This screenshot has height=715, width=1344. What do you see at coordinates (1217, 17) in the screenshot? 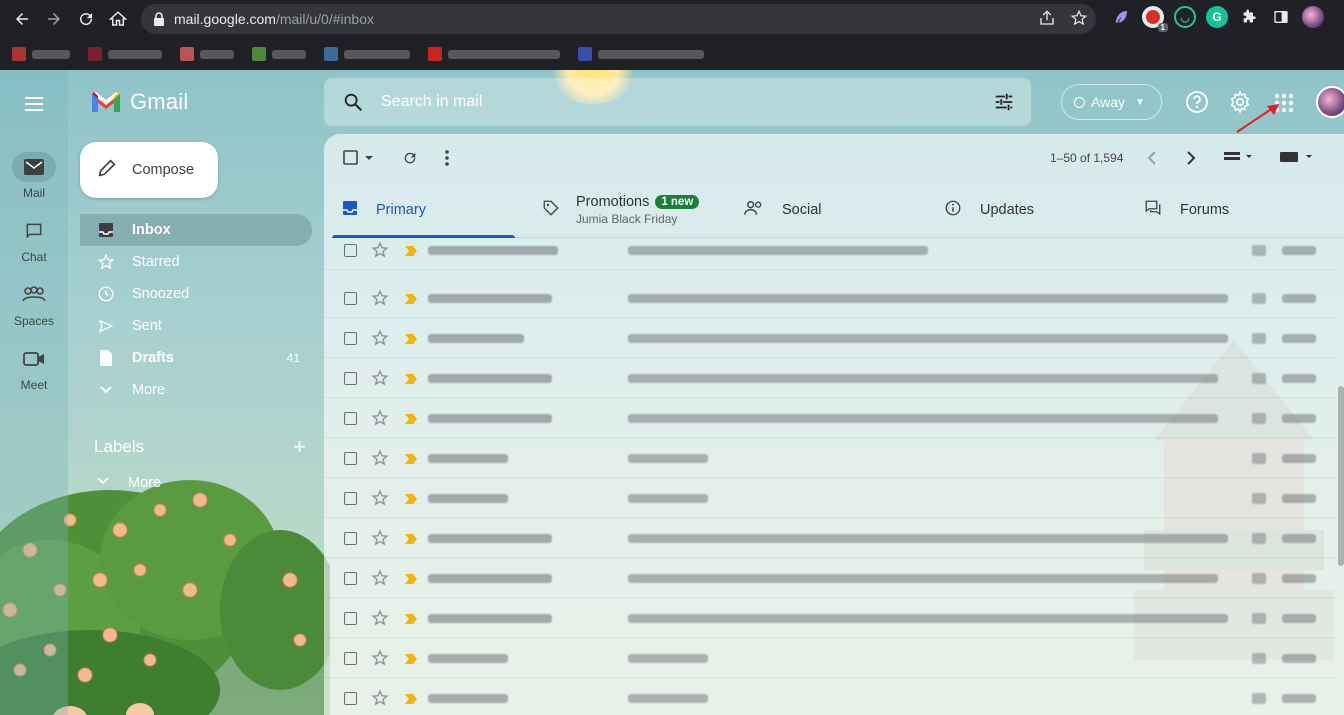
I see `grammarly-extension-icon: G` at bounding box center [1217, 17].